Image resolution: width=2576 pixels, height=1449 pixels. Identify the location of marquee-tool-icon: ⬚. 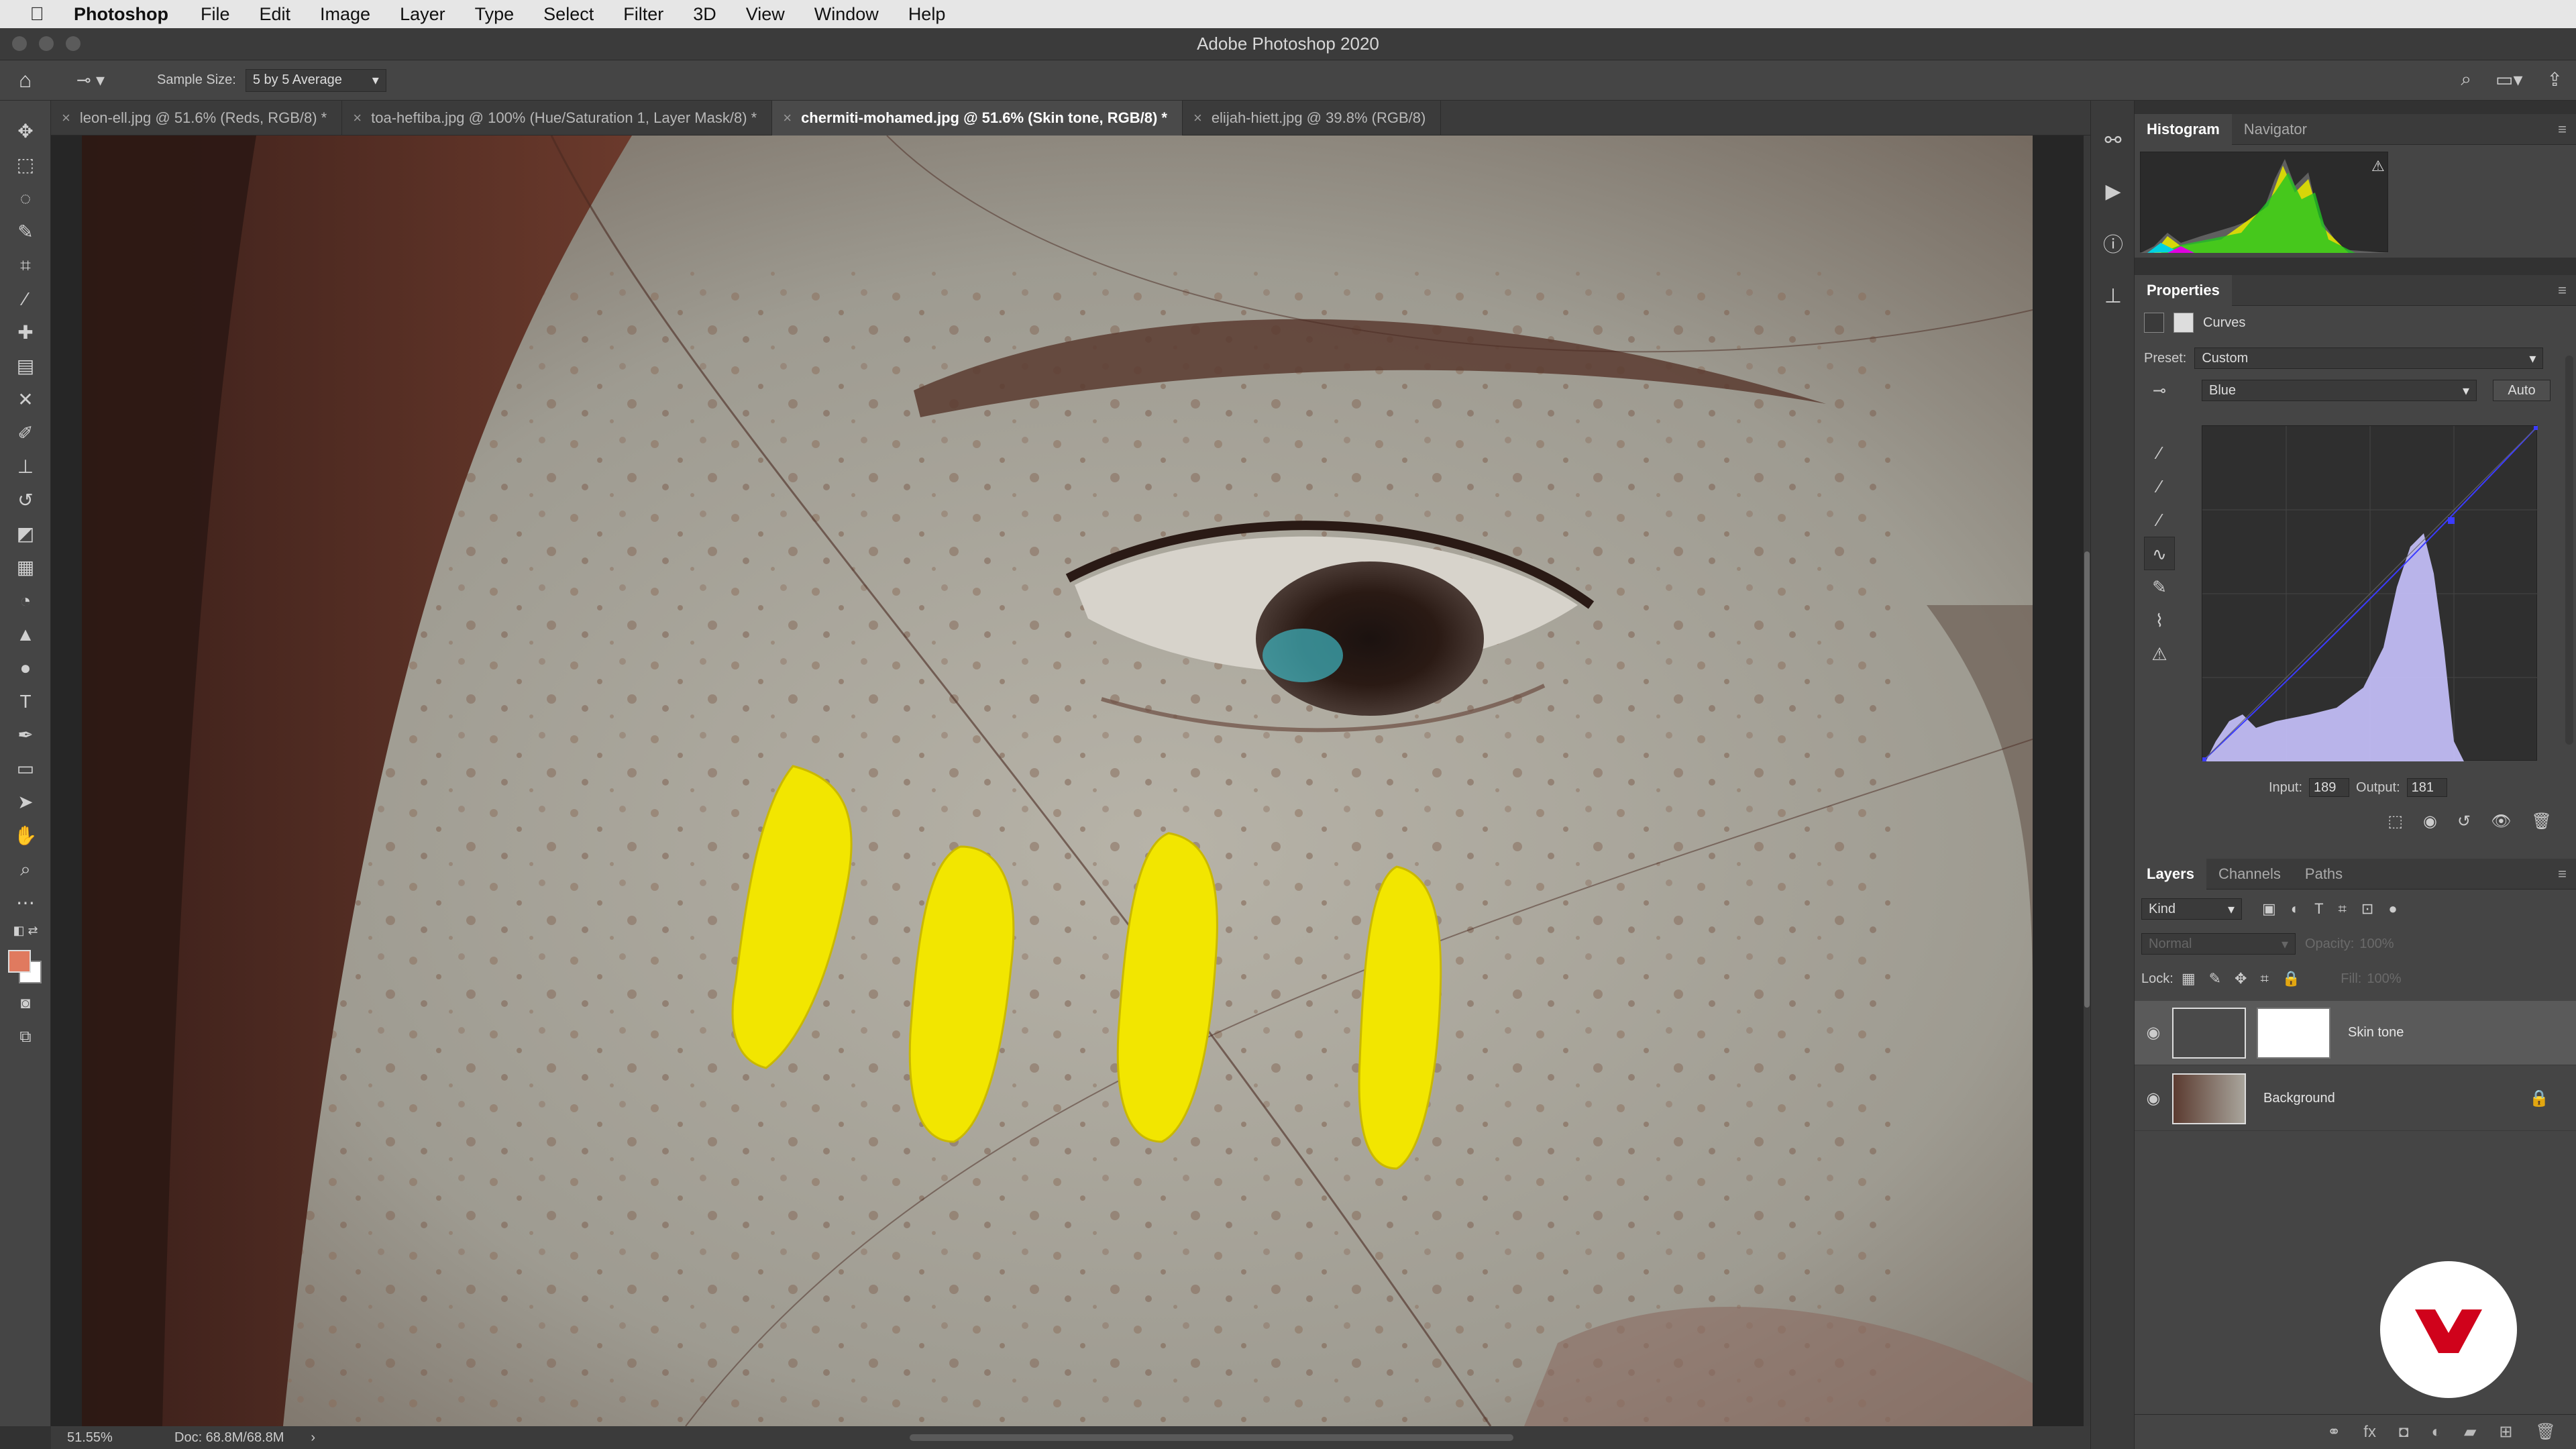
(25, 165).